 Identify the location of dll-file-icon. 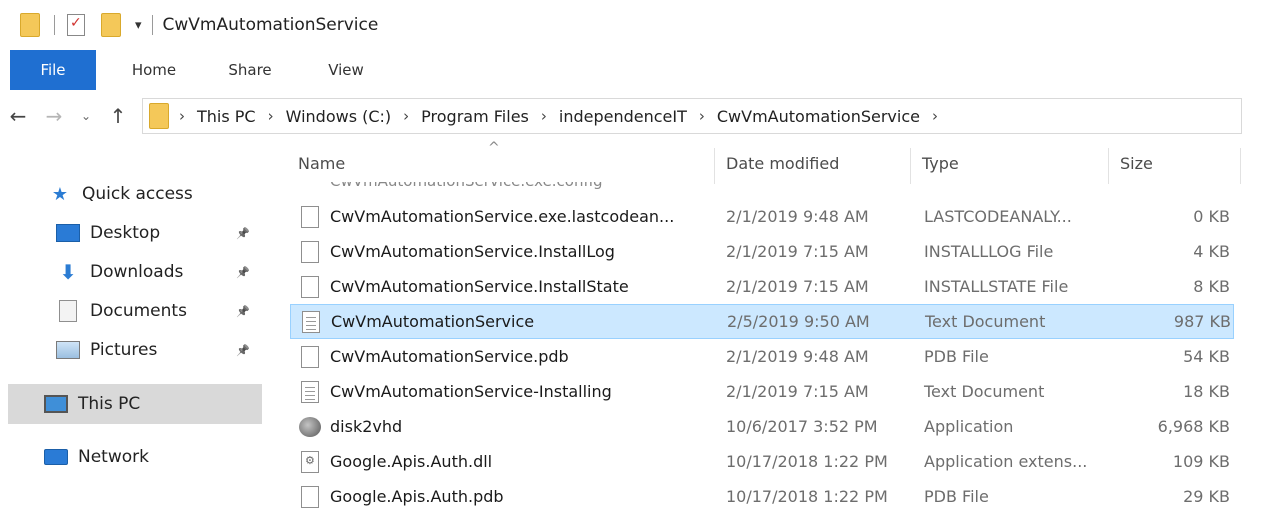
(310, 461).